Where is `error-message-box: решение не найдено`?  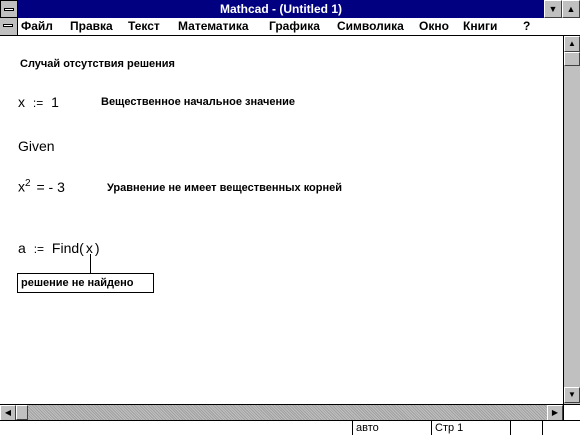
error-message-box: решение не найдено is located at coordinates (85, 283).